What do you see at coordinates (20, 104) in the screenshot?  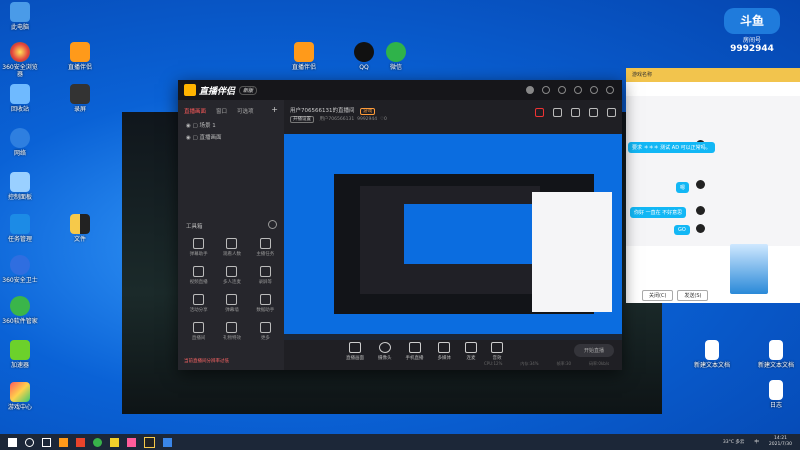 I see `desktop-icon-recycle: 回收站` at bounding box center [20, 104].